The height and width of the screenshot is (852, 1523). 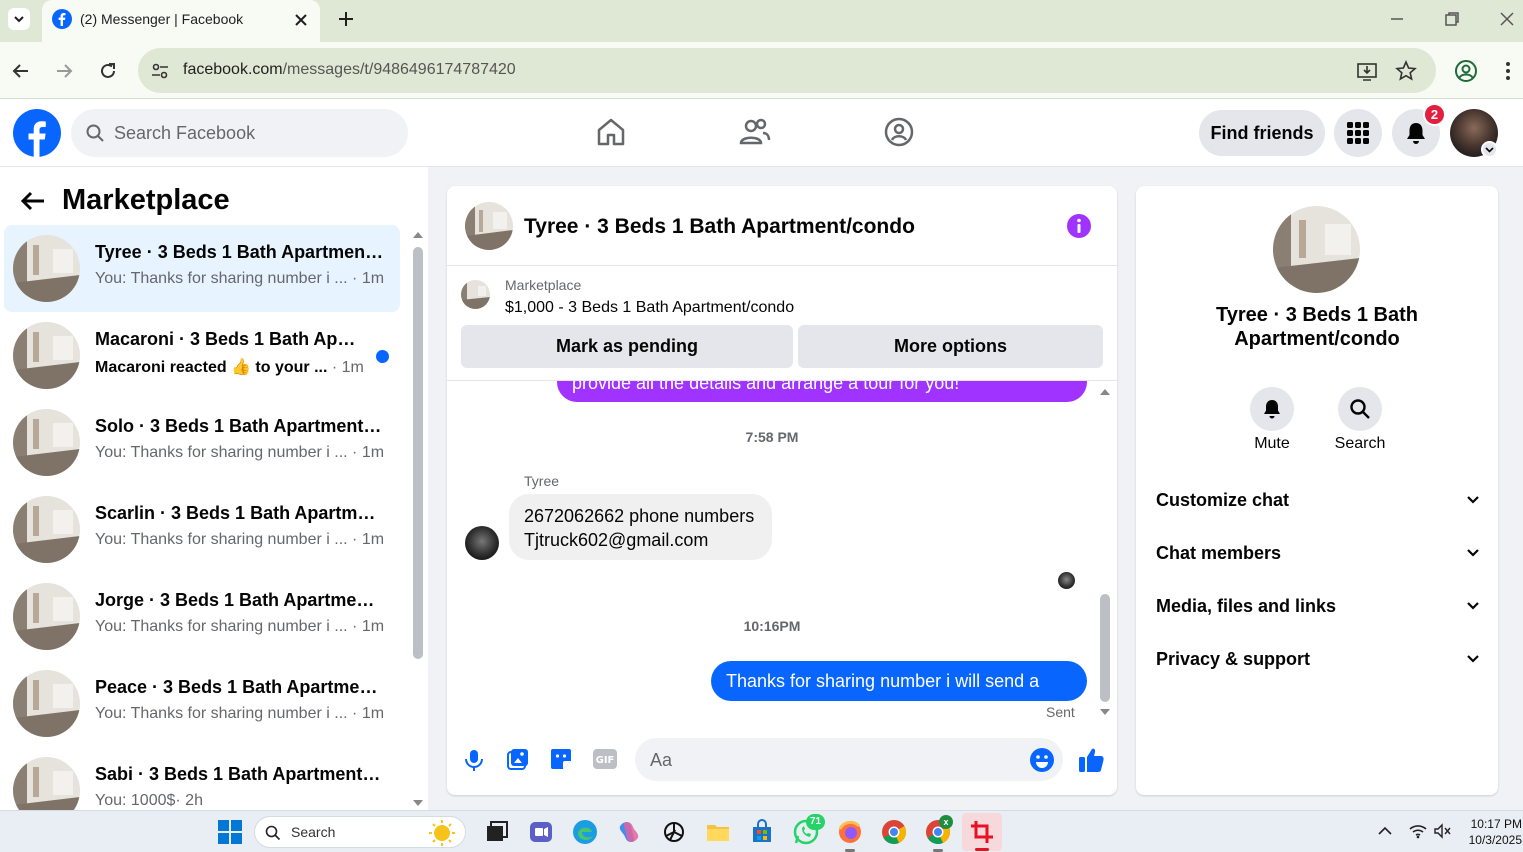 I want to click on mark-as-pending-button: Mark as pending, so click(x=627, y=346).